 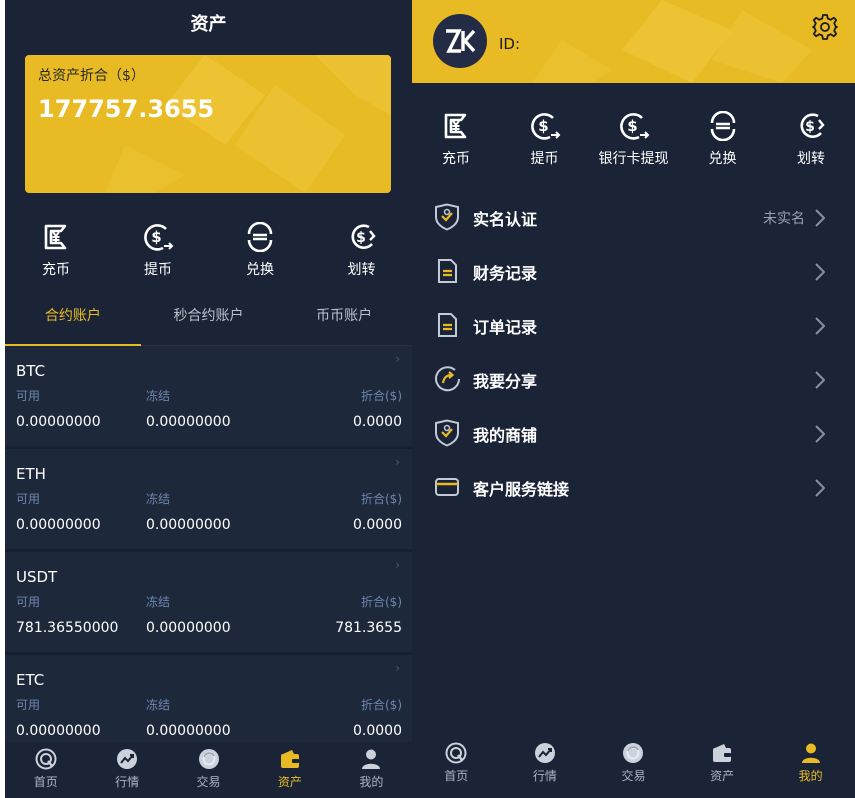 I want to click on avatar, so click(x=460, y=41).